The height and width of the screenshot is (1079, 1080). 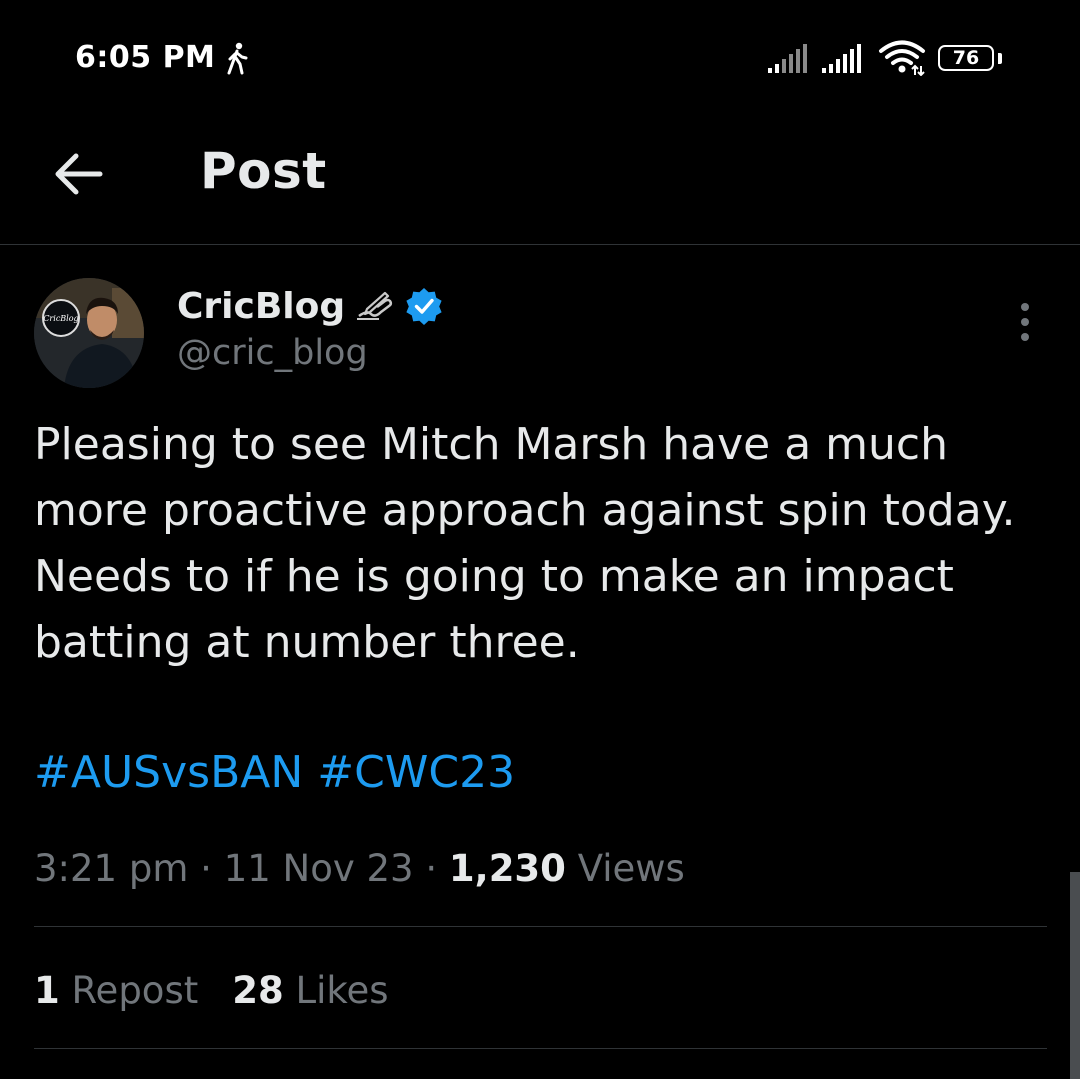 I want to click on page-title: Post, so click(x=263, y=171).